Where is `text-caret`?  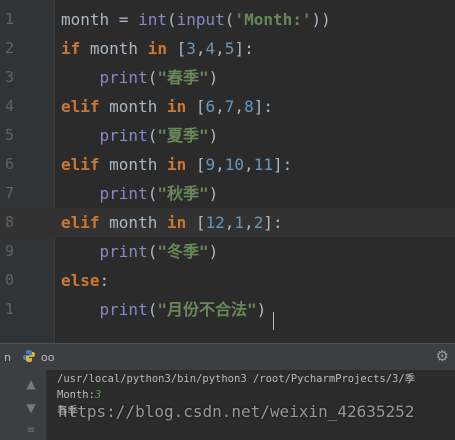 text-caret is located at coordinates (273, 321).